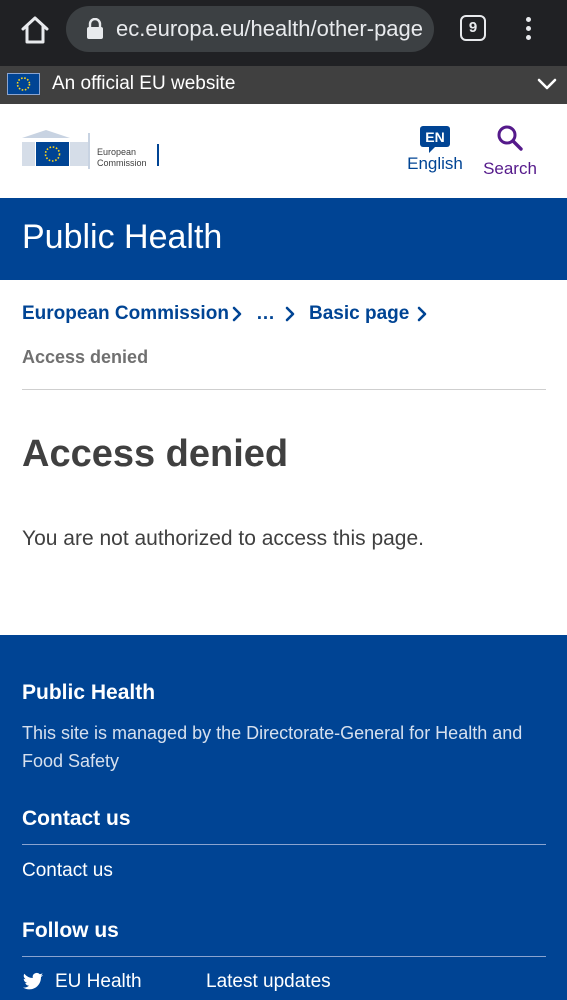 The image size is (567, 1000). I want to click on twitter-icon, so click(33, 981).